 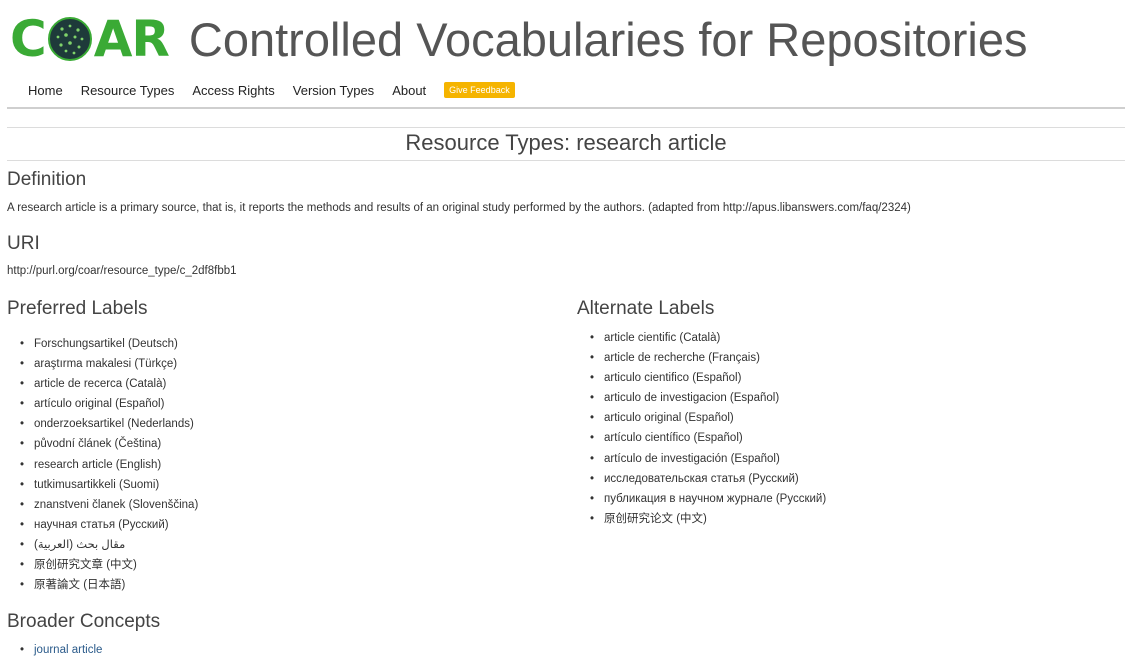 I want to click on list-item: научная статья (Русский), so click(x=103, y=525).